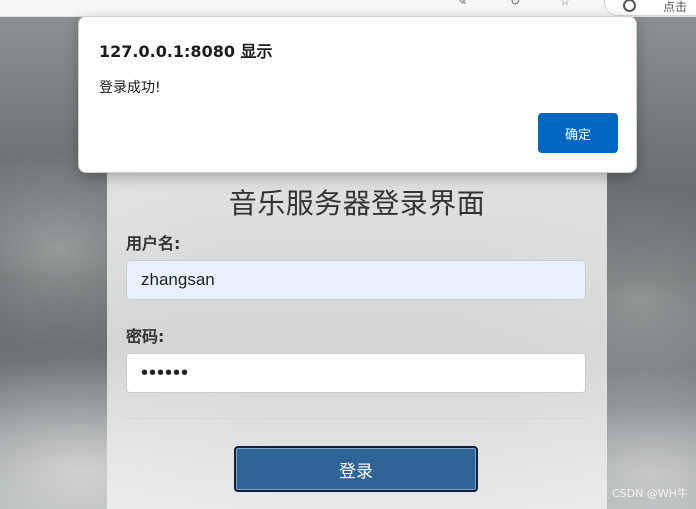 The image size is (696, 509). What do you see at coordinates (356, 373) in the screenshot?
I see `password-input` at bounding box center [356, 373].